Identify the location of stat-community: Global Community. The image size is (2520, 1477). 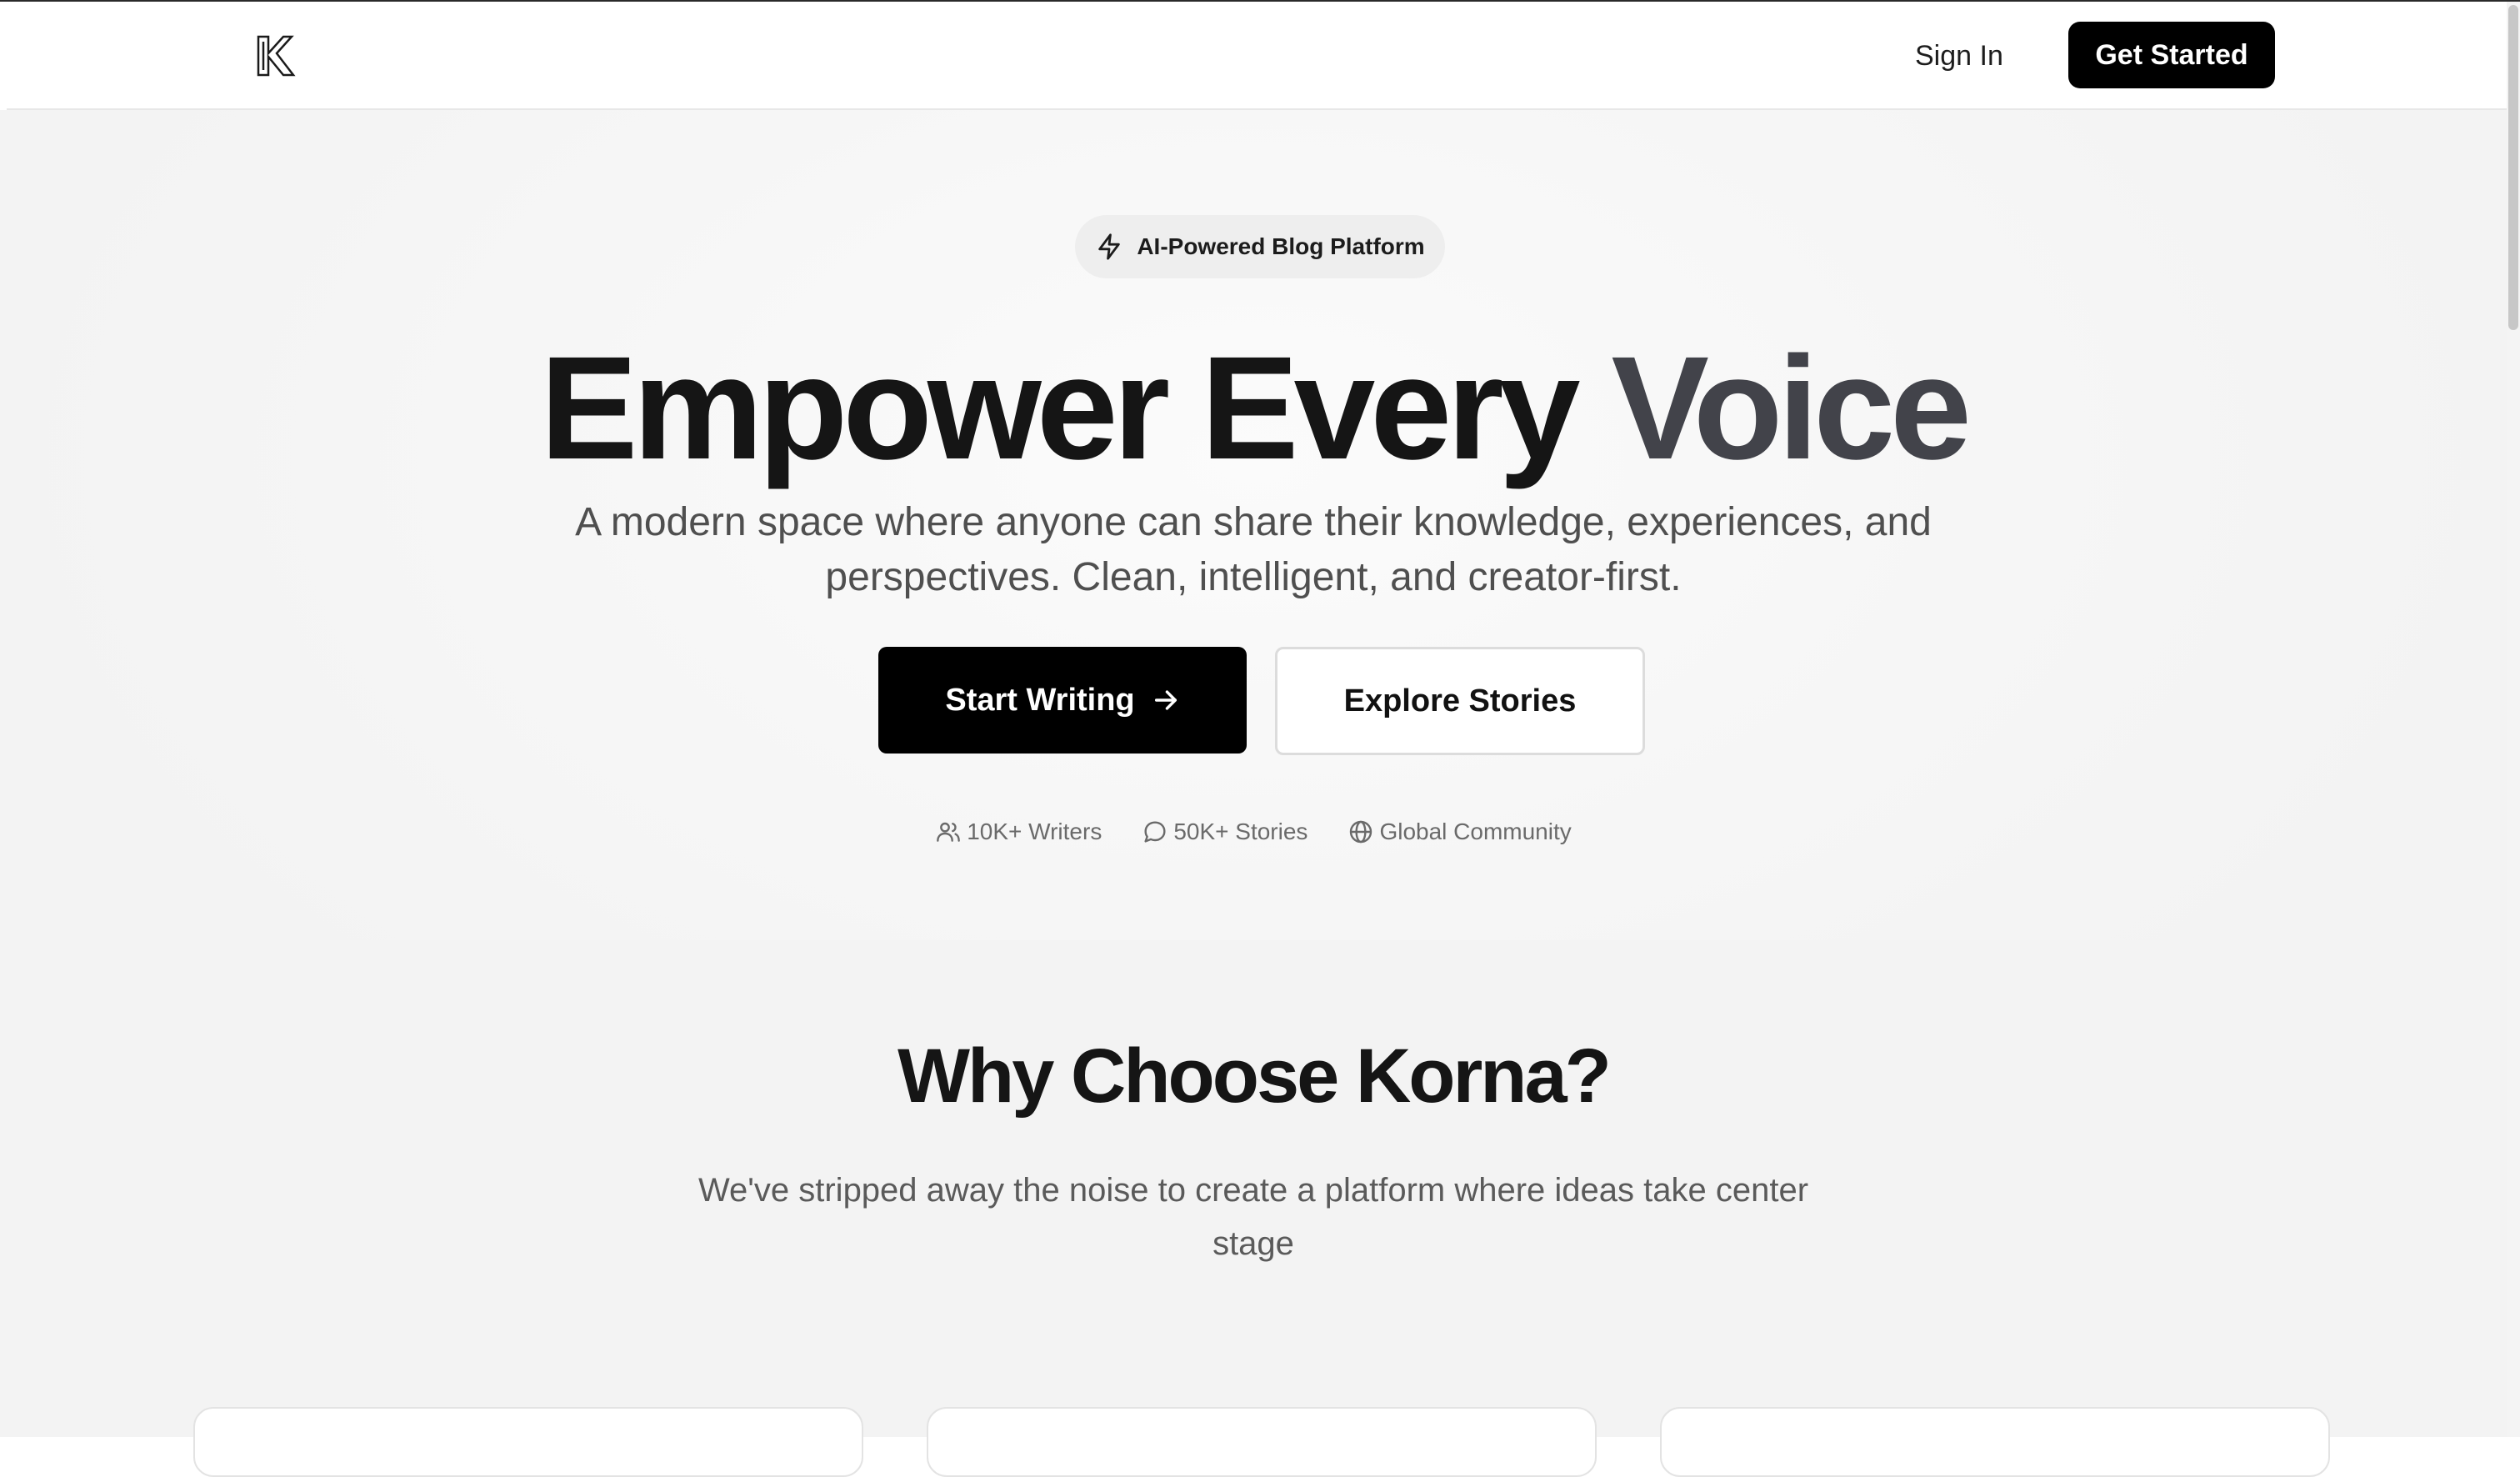
(1460, 832).